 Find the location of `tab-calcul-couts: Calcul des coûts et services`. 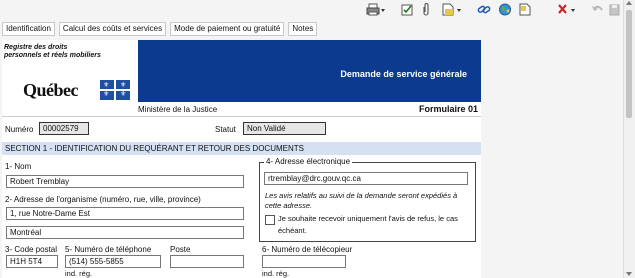

tab-calcul-couts: Calcul des coûts et services is located at coordinates (112, 29).